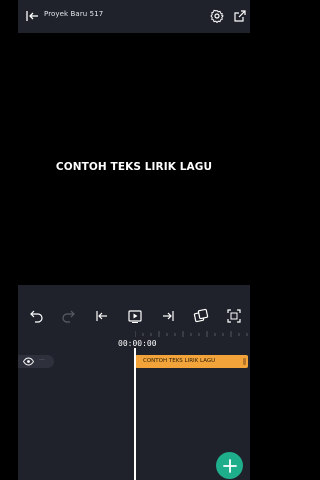 The height and width of the screenshot is (480, 320). Describe the element at coordinates (135, 414) in the screenshot. I see `playhead` at that location.